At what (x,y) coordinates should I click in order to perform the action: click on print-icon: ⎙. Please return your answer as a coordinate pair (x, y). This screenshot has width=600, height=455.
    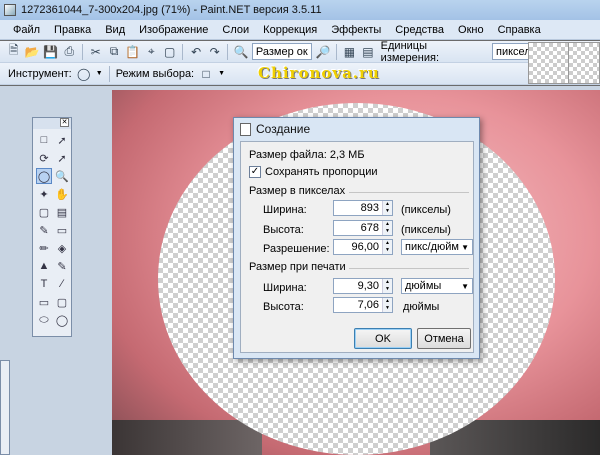
    Looking at the image, I should click on (70, 52).